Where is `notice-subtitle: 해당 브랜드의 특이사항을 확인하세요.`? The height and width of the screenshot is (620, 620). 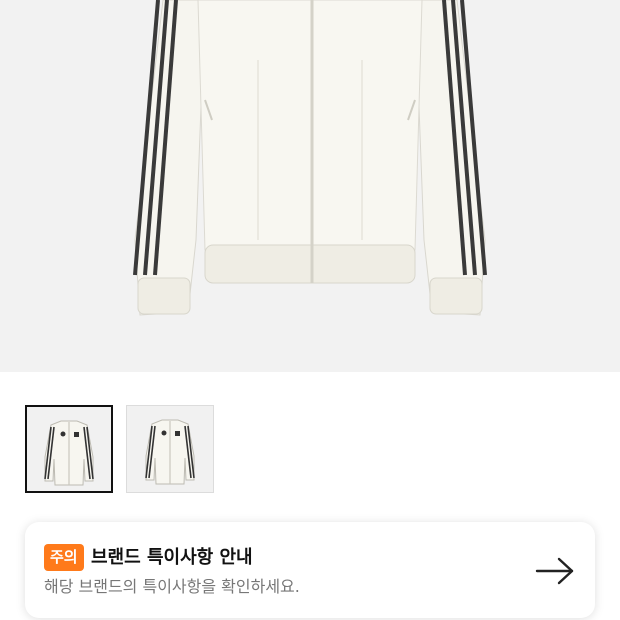 notice-subtitle: 해당 브랜드의 특이사항을 확인하세요. is located at coordinates (172, 586).